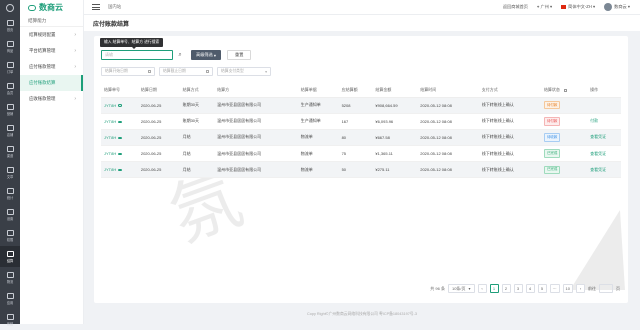 The image size is (640, 330). What do you see at coordinates (191, 121) in the screenshot?
I see `cell-text: 账期30天` at bounding box center [191, 121].